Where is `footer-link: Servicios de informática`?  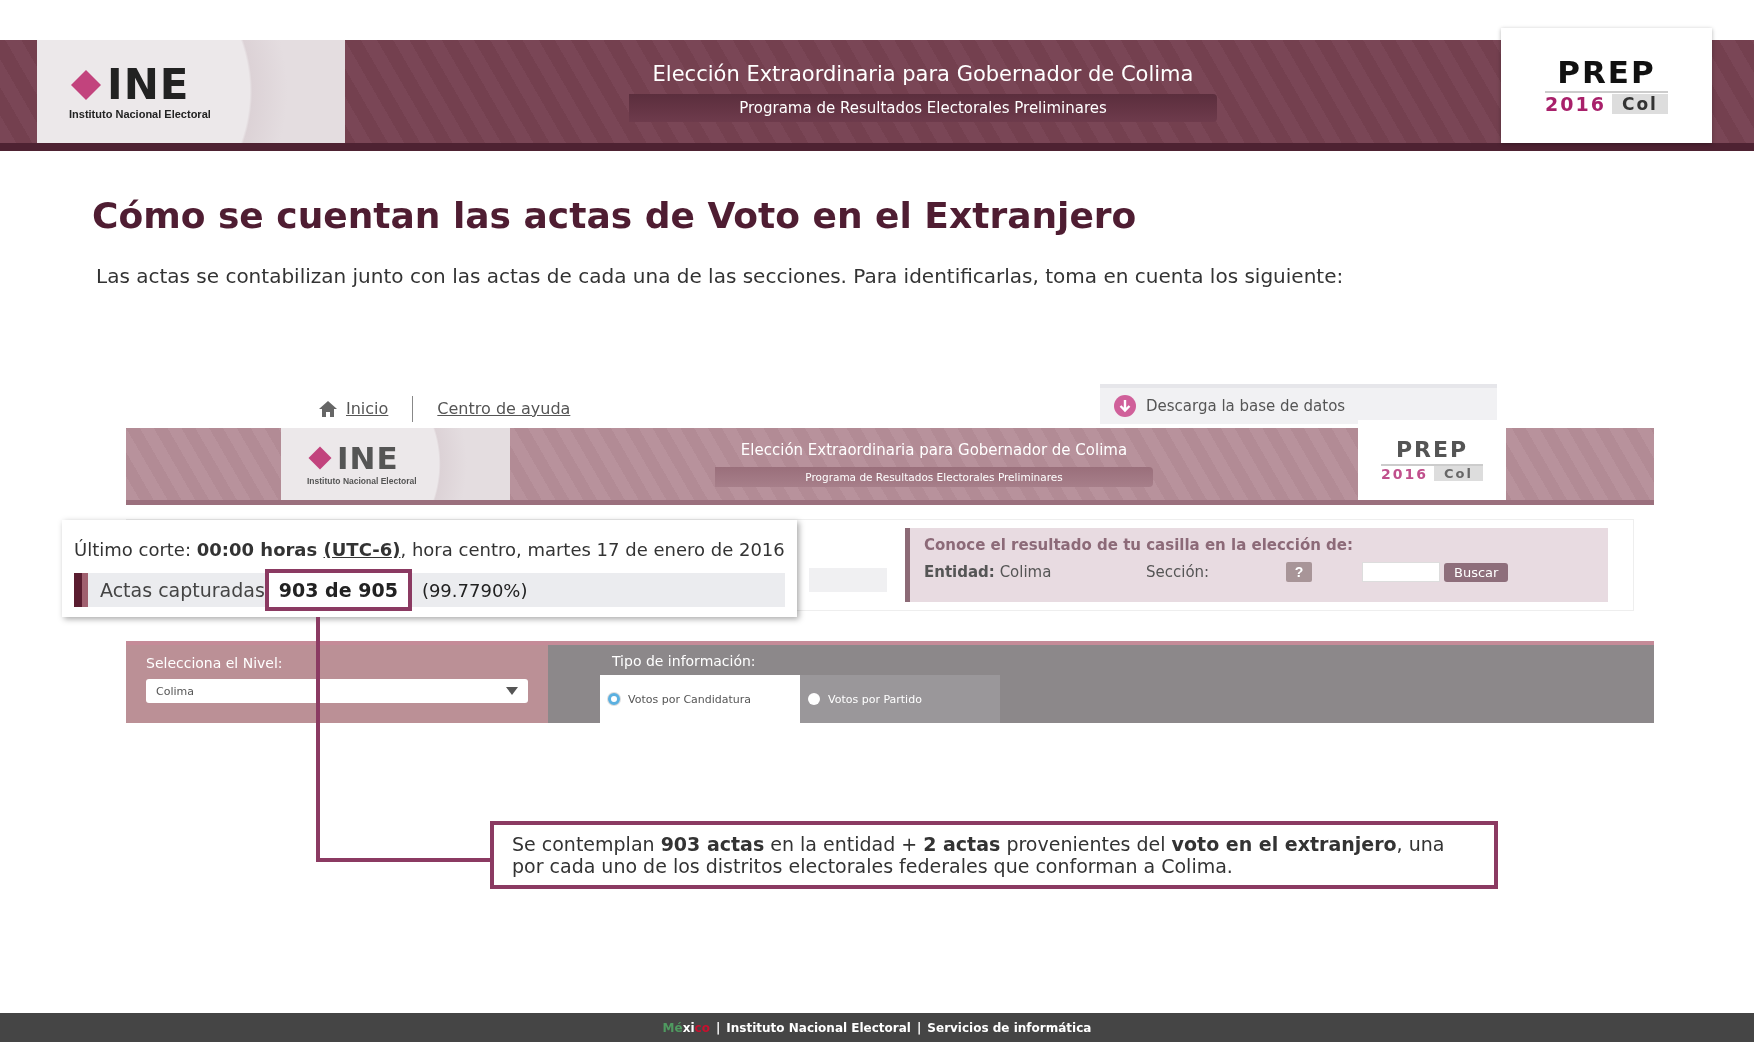
footer-link: Servicios de informática is located at coordinates (1009, 1027).